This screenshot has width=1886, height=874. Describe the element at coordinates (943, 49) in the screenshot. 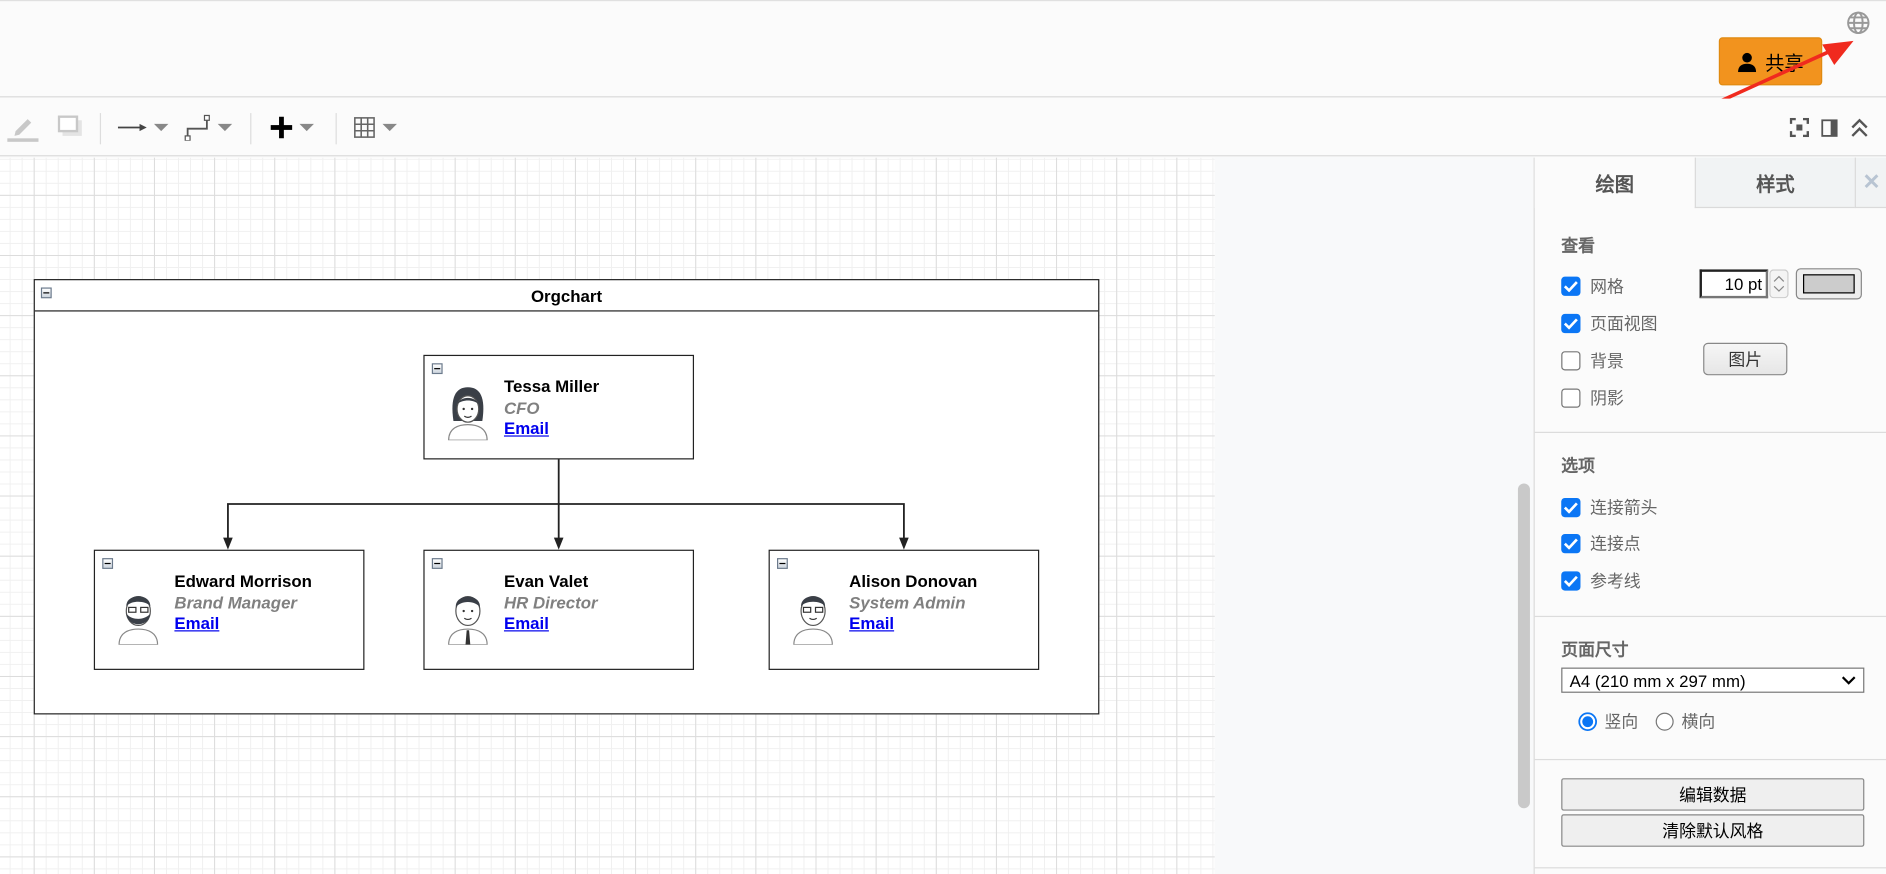

I see `top-bar` at that location.